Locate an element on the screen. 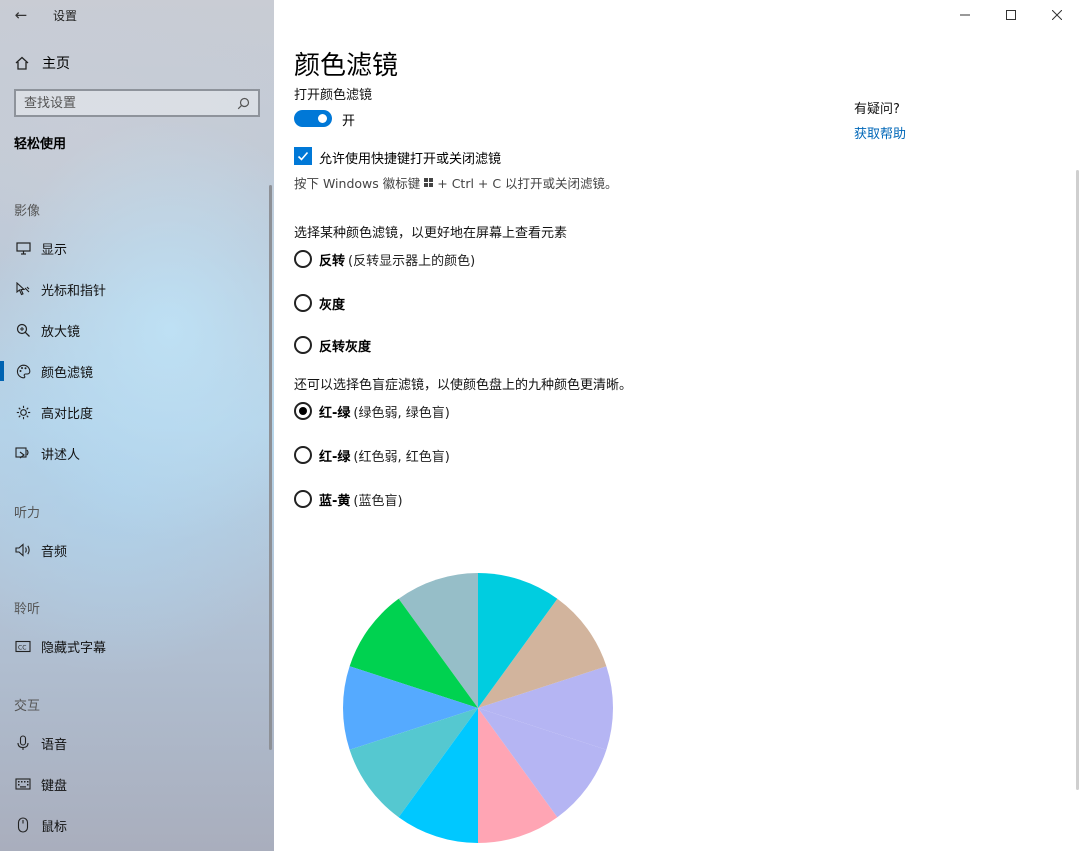  sidebar-home-label: 主页 is located at coordinates (56, 64).